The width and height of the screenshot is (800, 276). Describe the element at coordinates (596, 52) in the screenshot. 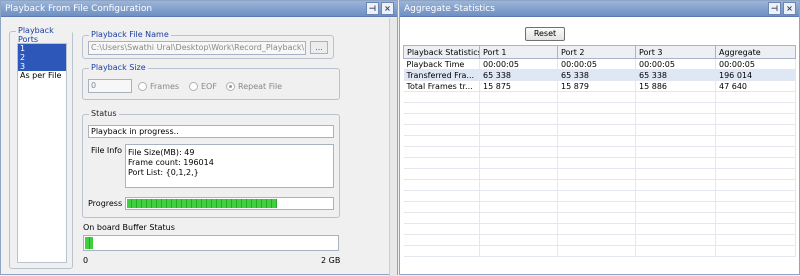

I see `column-header: Port 2` at that location.